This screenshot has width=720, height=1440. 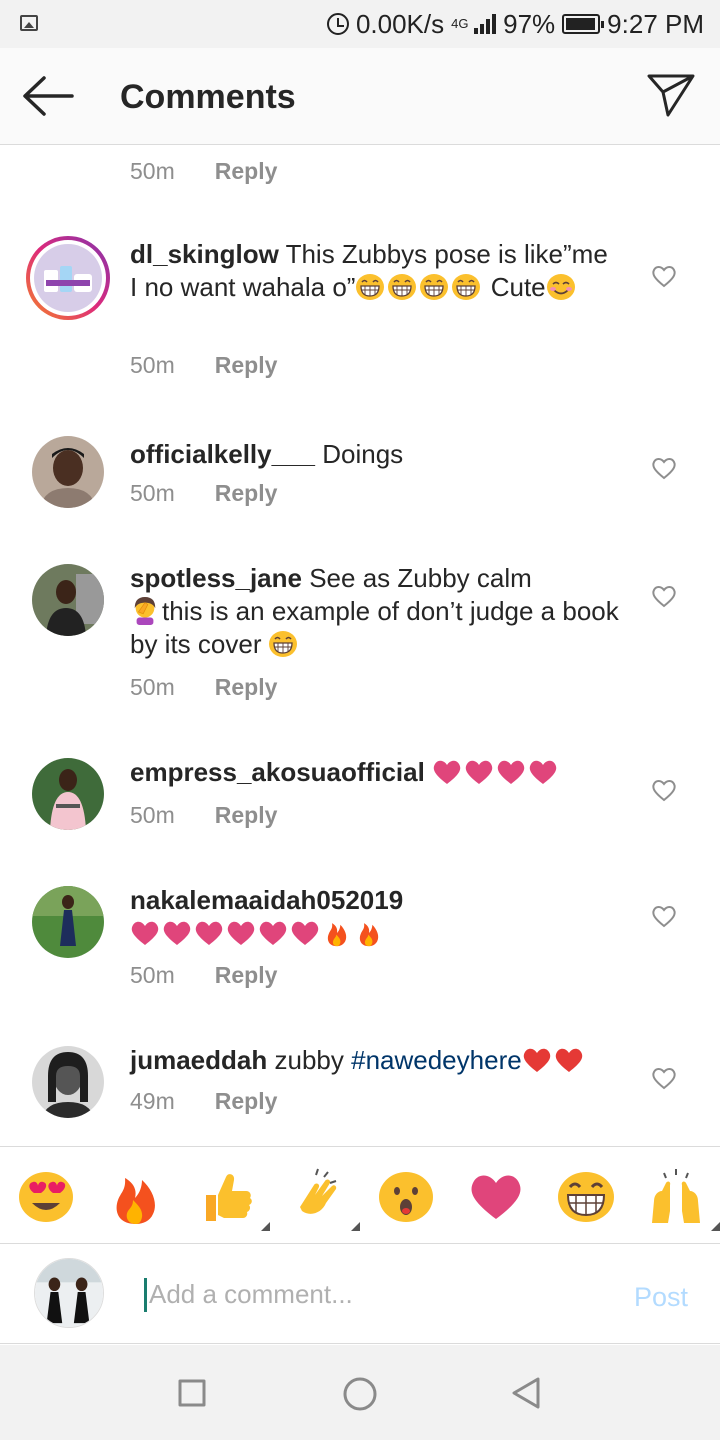 What do you see at coordinates (496, 1197) in the screenshot?
I see `heart-emoji-icon` at bounding box center [496, 1197].